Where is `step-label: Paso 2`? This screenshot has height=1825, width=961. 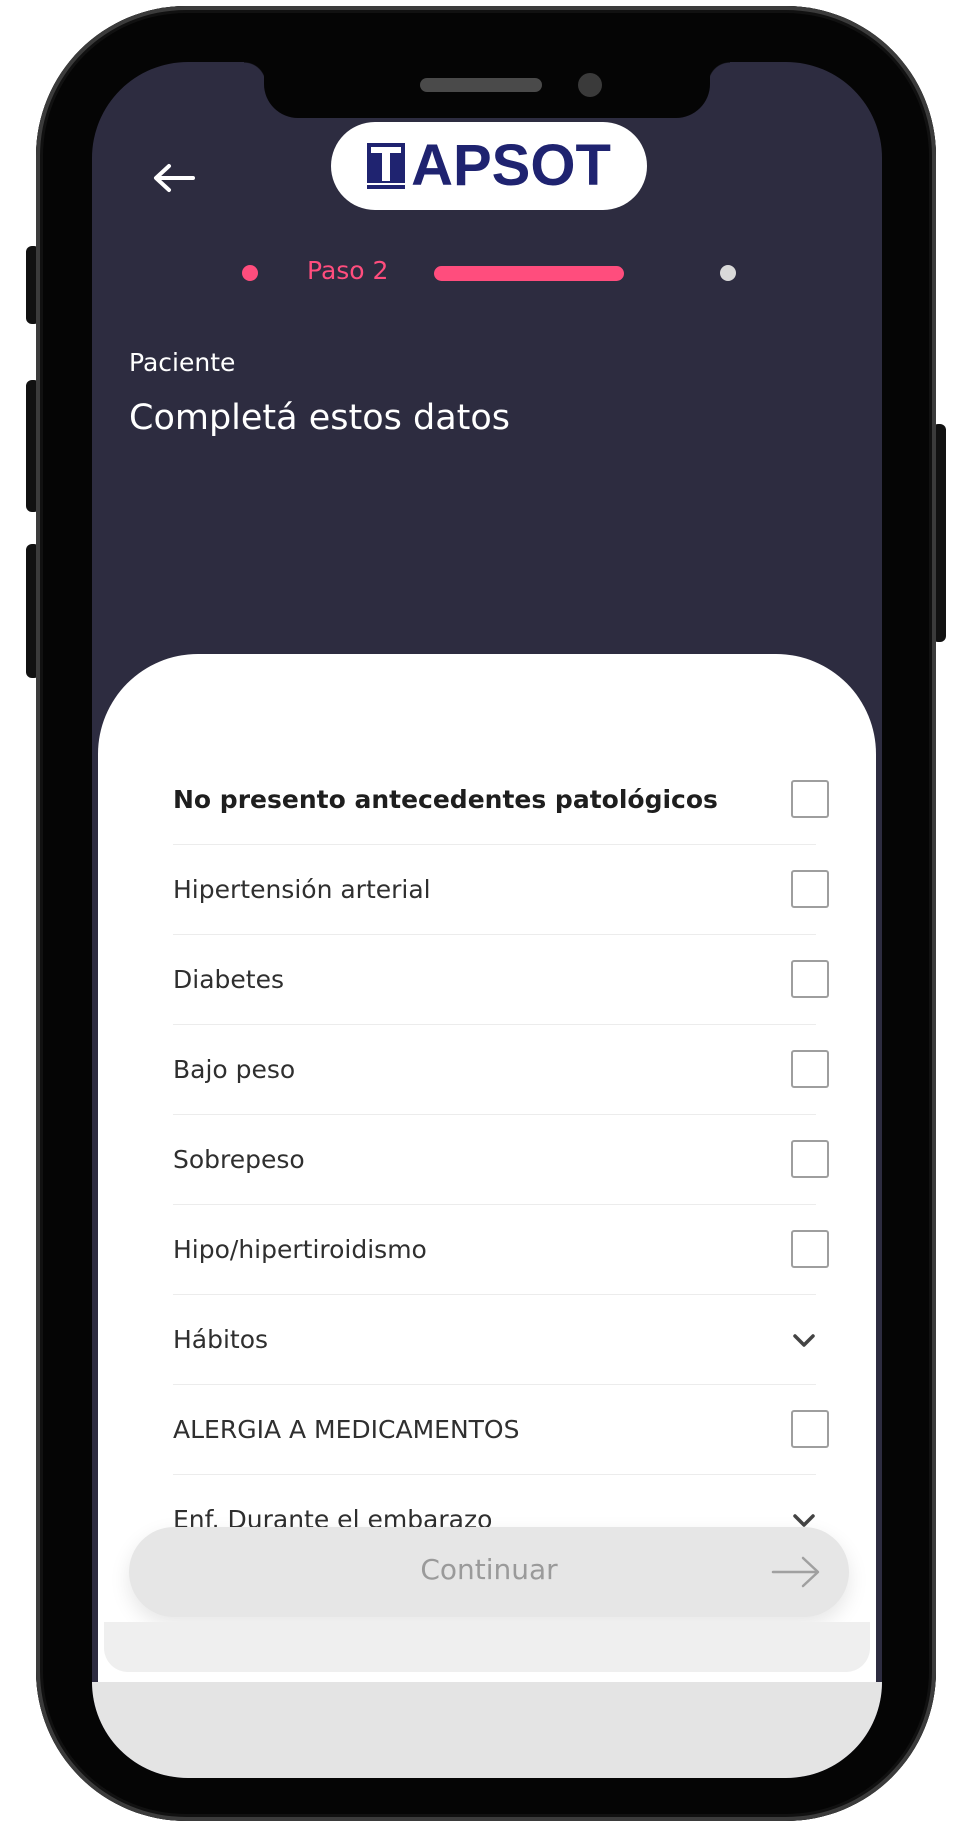
step-label: Paso 2 is located at coordinates (348, 270).